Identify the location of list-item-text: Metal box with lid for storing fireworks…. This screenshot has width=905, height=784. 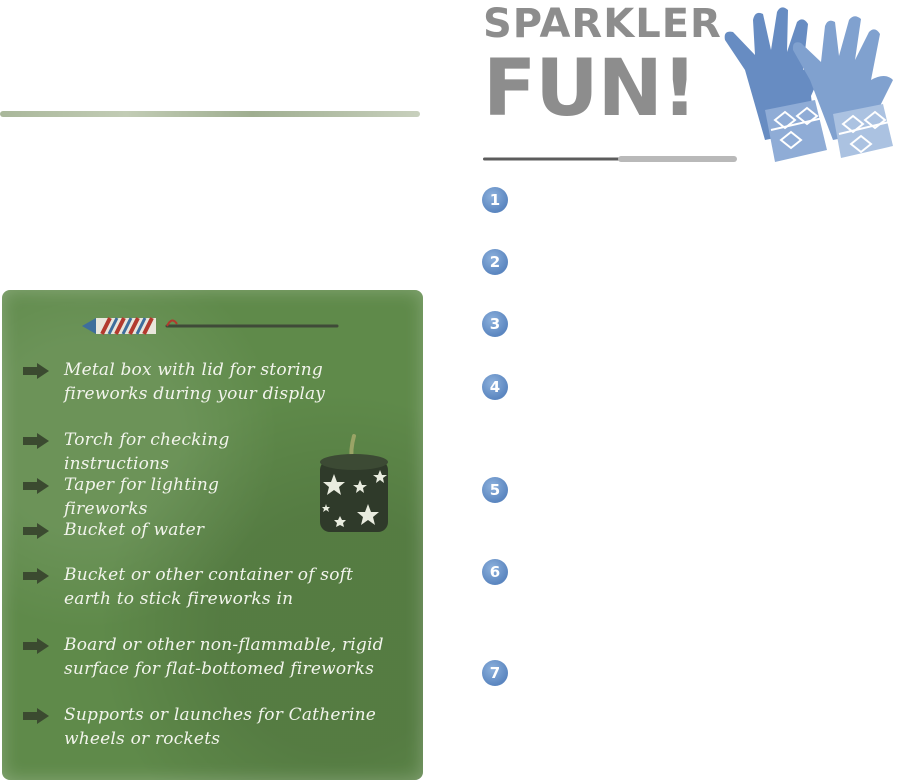
(195, 382).